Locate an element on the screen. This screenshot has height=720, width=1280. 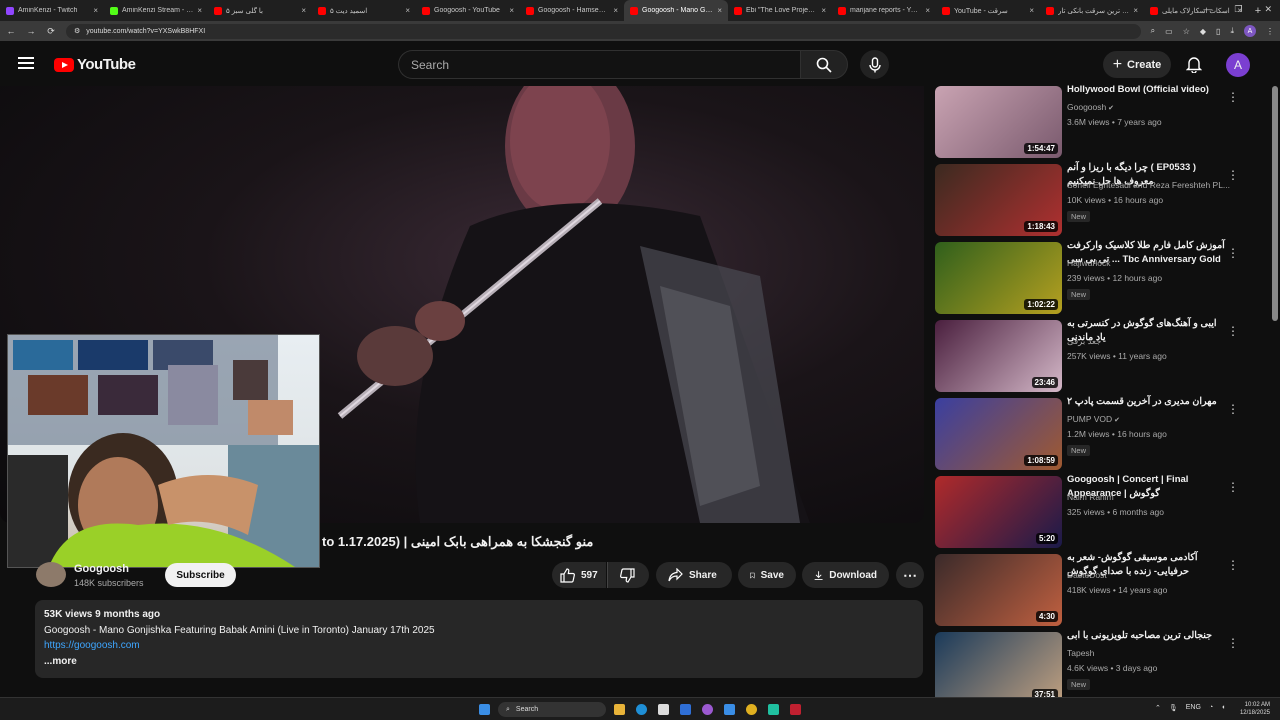
recommendation-channel: PUMP VOD ✔ is located at coordinates (1093, 419).